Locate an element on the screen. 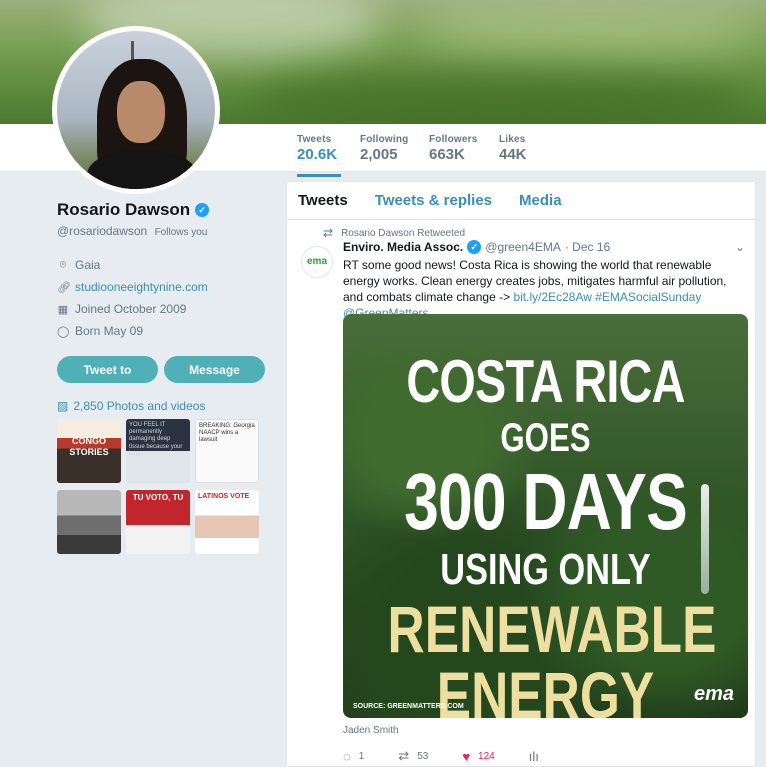 Image resolution: width=766 pixels, height=767 pixels. retweet-context: ⇄ Rosario Dawson Retweeted is located at coordinates (394, 233).